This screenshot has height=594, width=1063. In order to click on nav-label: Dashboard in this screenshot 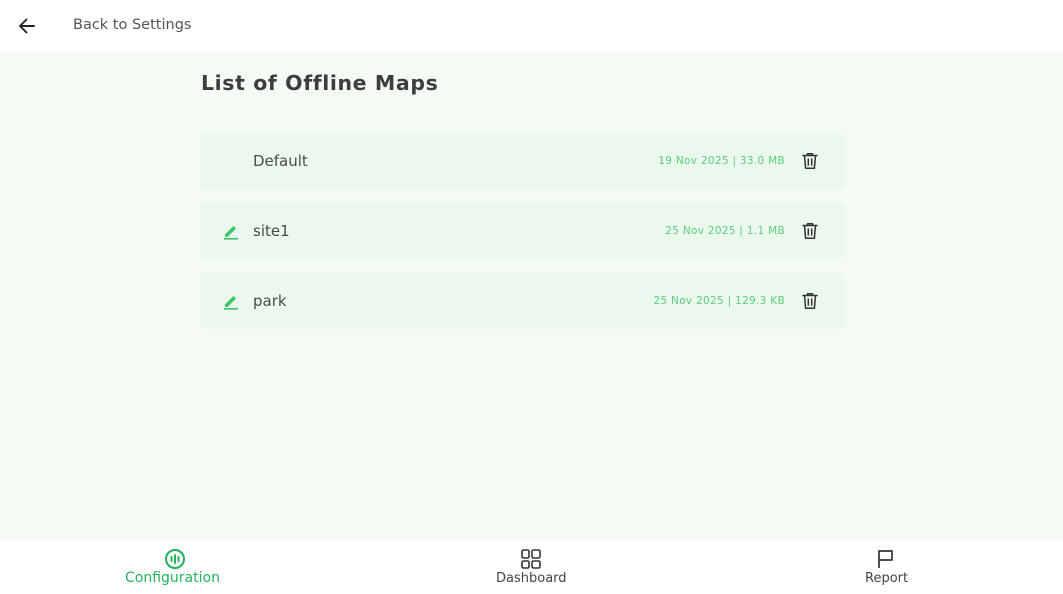, I will do `click(531, 578)`.